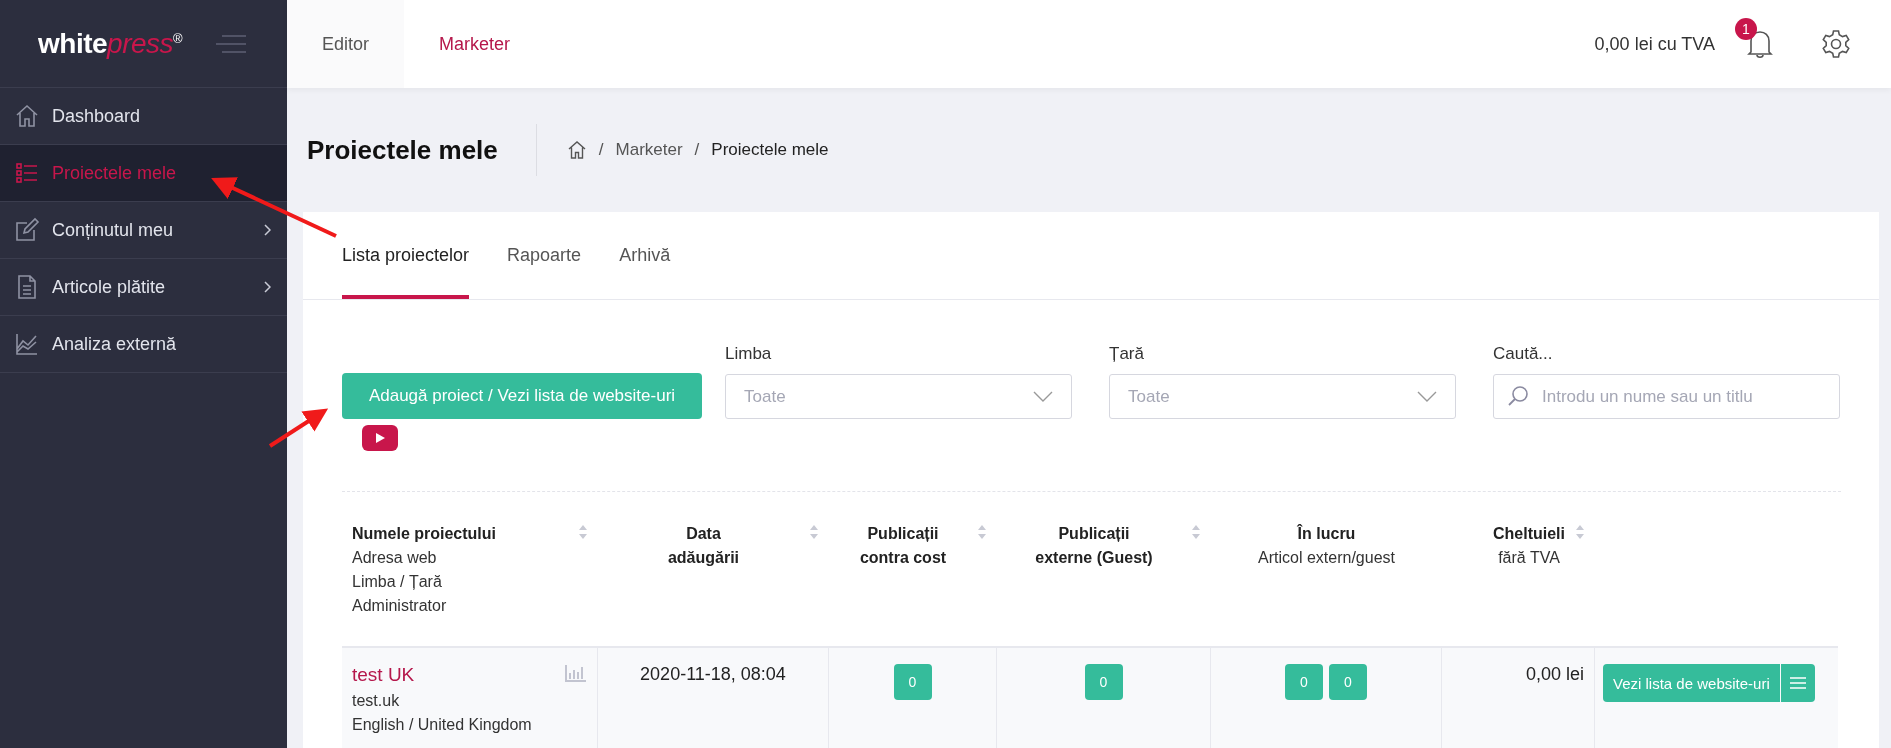 The height and width of the screenshot is (748, 1891). I want to click on filter-label: Țară, so click(1127, 354).